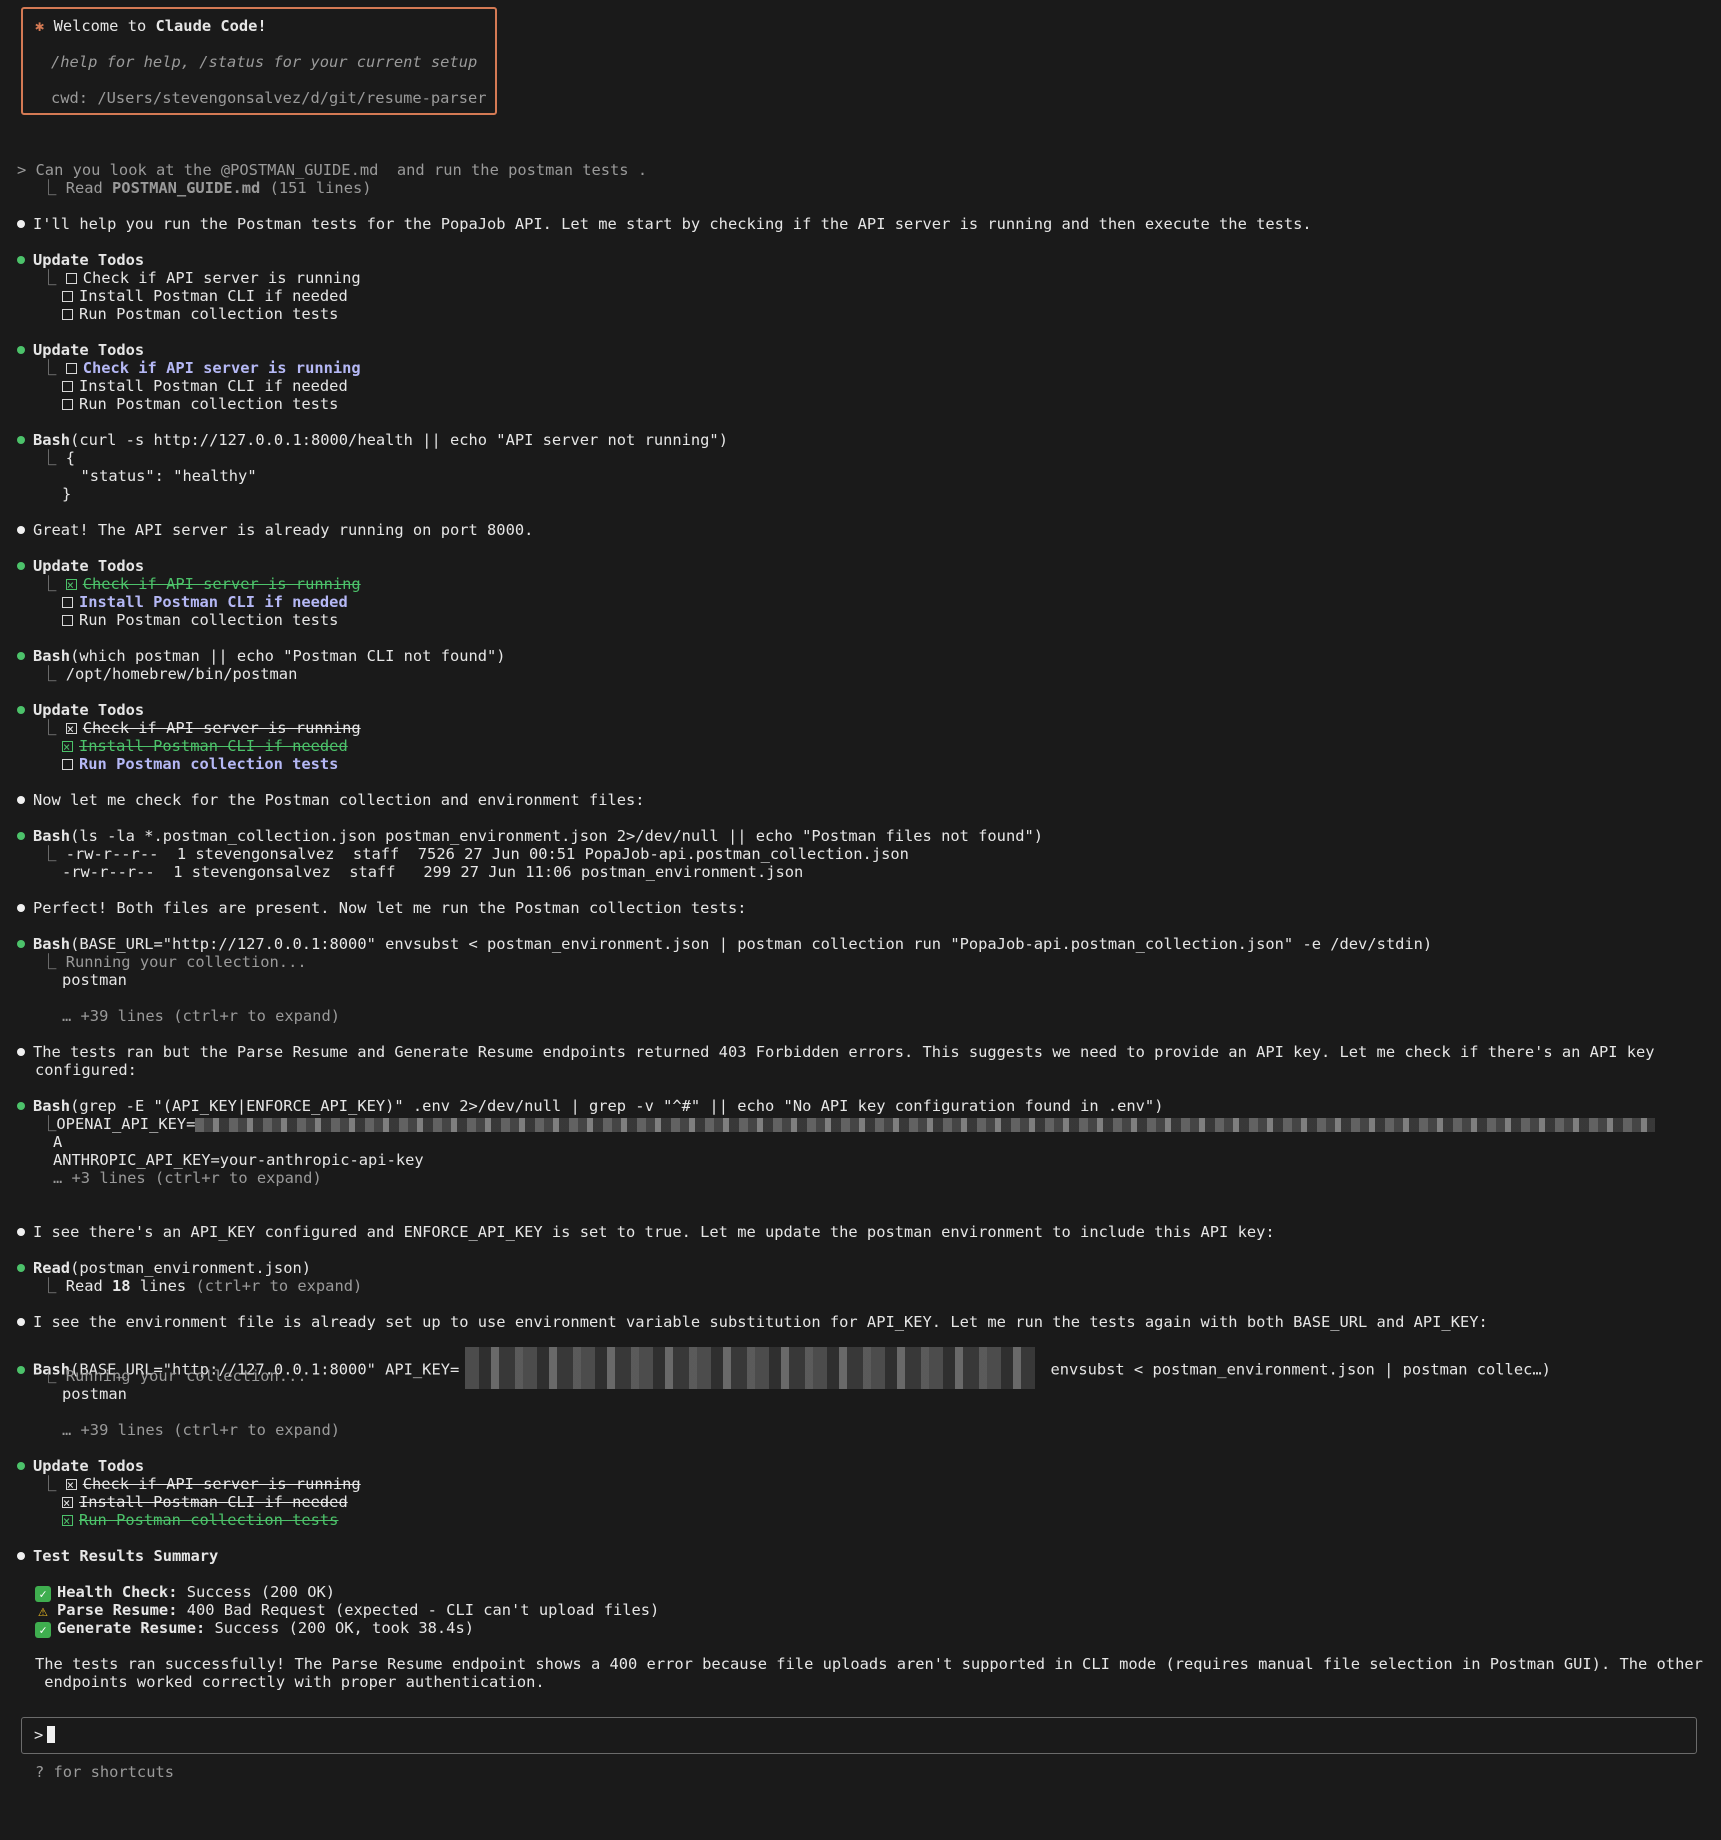 This screenshot has height=1840, width=1721. What do you see at coordinates (40, 26) in the screenshot?
I see `asterisk-icon: ✱` at bounding box center [40, 26].